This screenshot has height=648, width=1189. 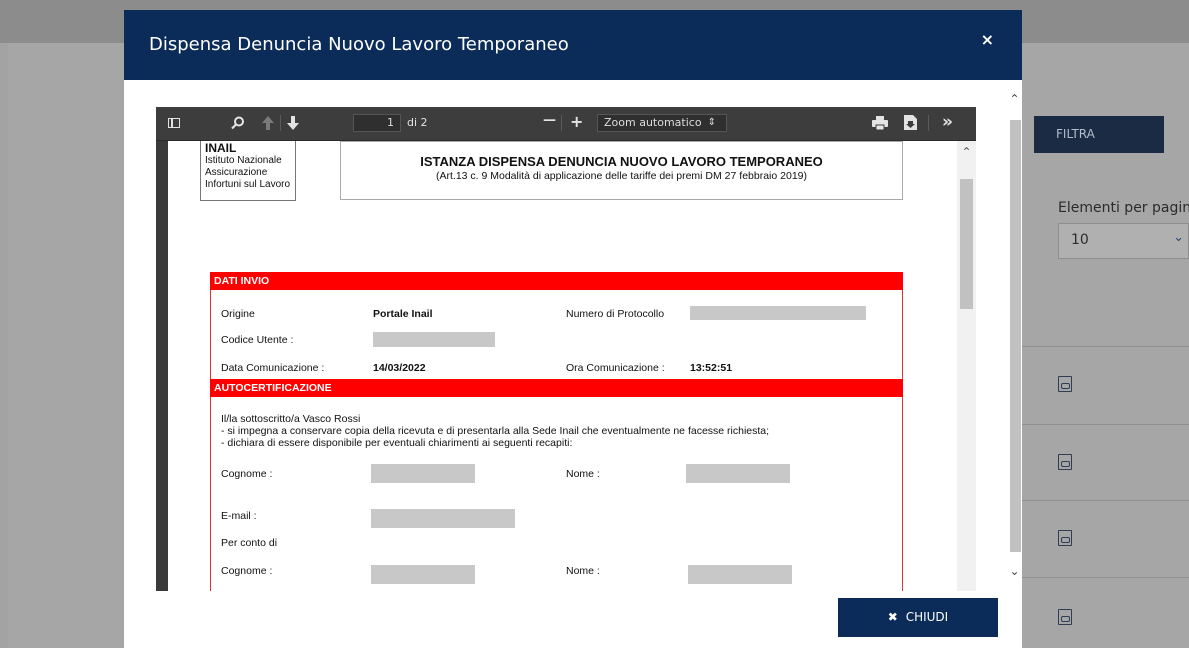 I want to click on codice-utente-label: Codice Utente :, so click(x=257, y=340).